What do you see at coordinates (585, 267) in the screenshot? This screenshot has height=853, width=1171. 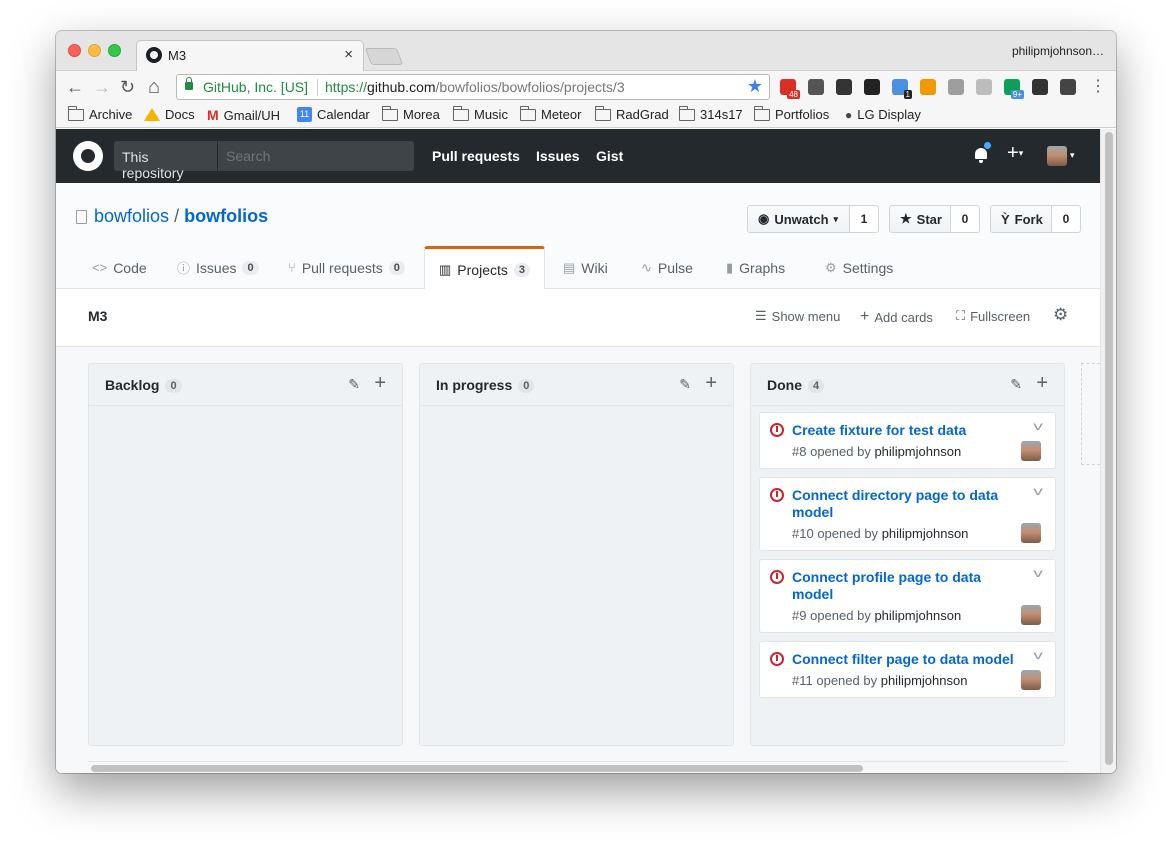 I see `tab-wiki: ▤ Wiki` at bounding box center [585, 267].